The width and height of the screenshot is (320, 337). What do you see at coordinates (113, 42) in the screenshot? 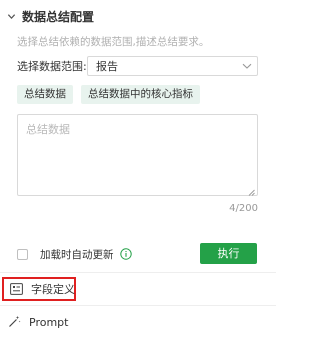
I see `section-hint: 选择总结依赖的数据范围,描述总结要求。` at bounding box center [113, 42].